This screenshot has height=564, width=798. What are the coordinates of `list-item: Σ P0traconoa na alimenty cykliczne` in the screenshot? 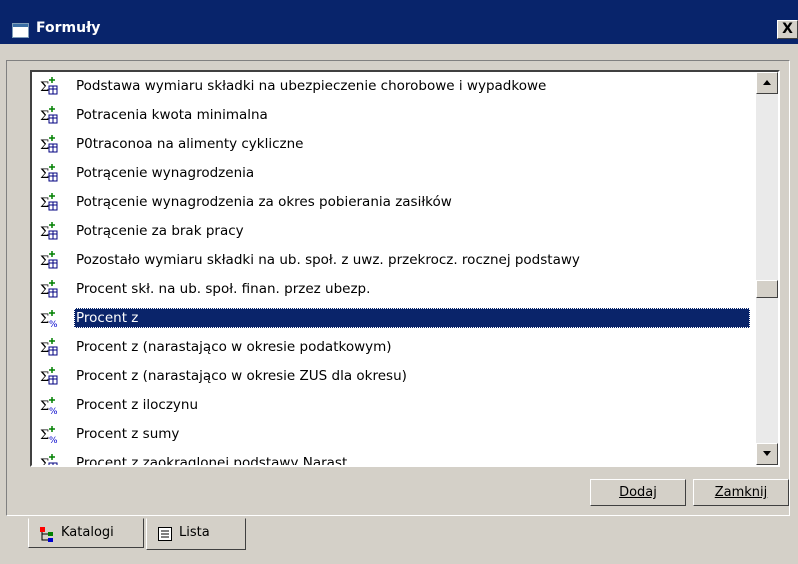 It's located at (394, 144).